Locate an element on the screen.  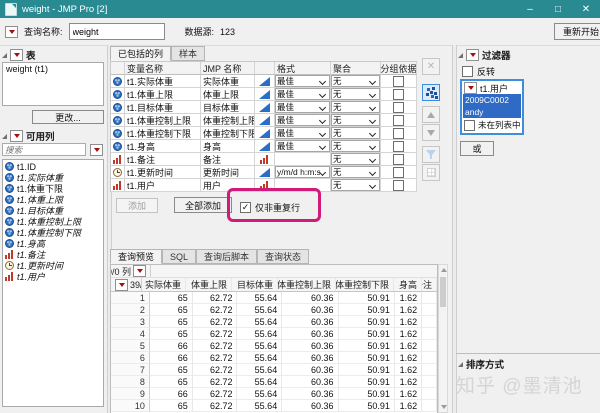
filter-group: t1.用户 2009C0002 andy 未在列表中 is located at coordinates (492, 107).